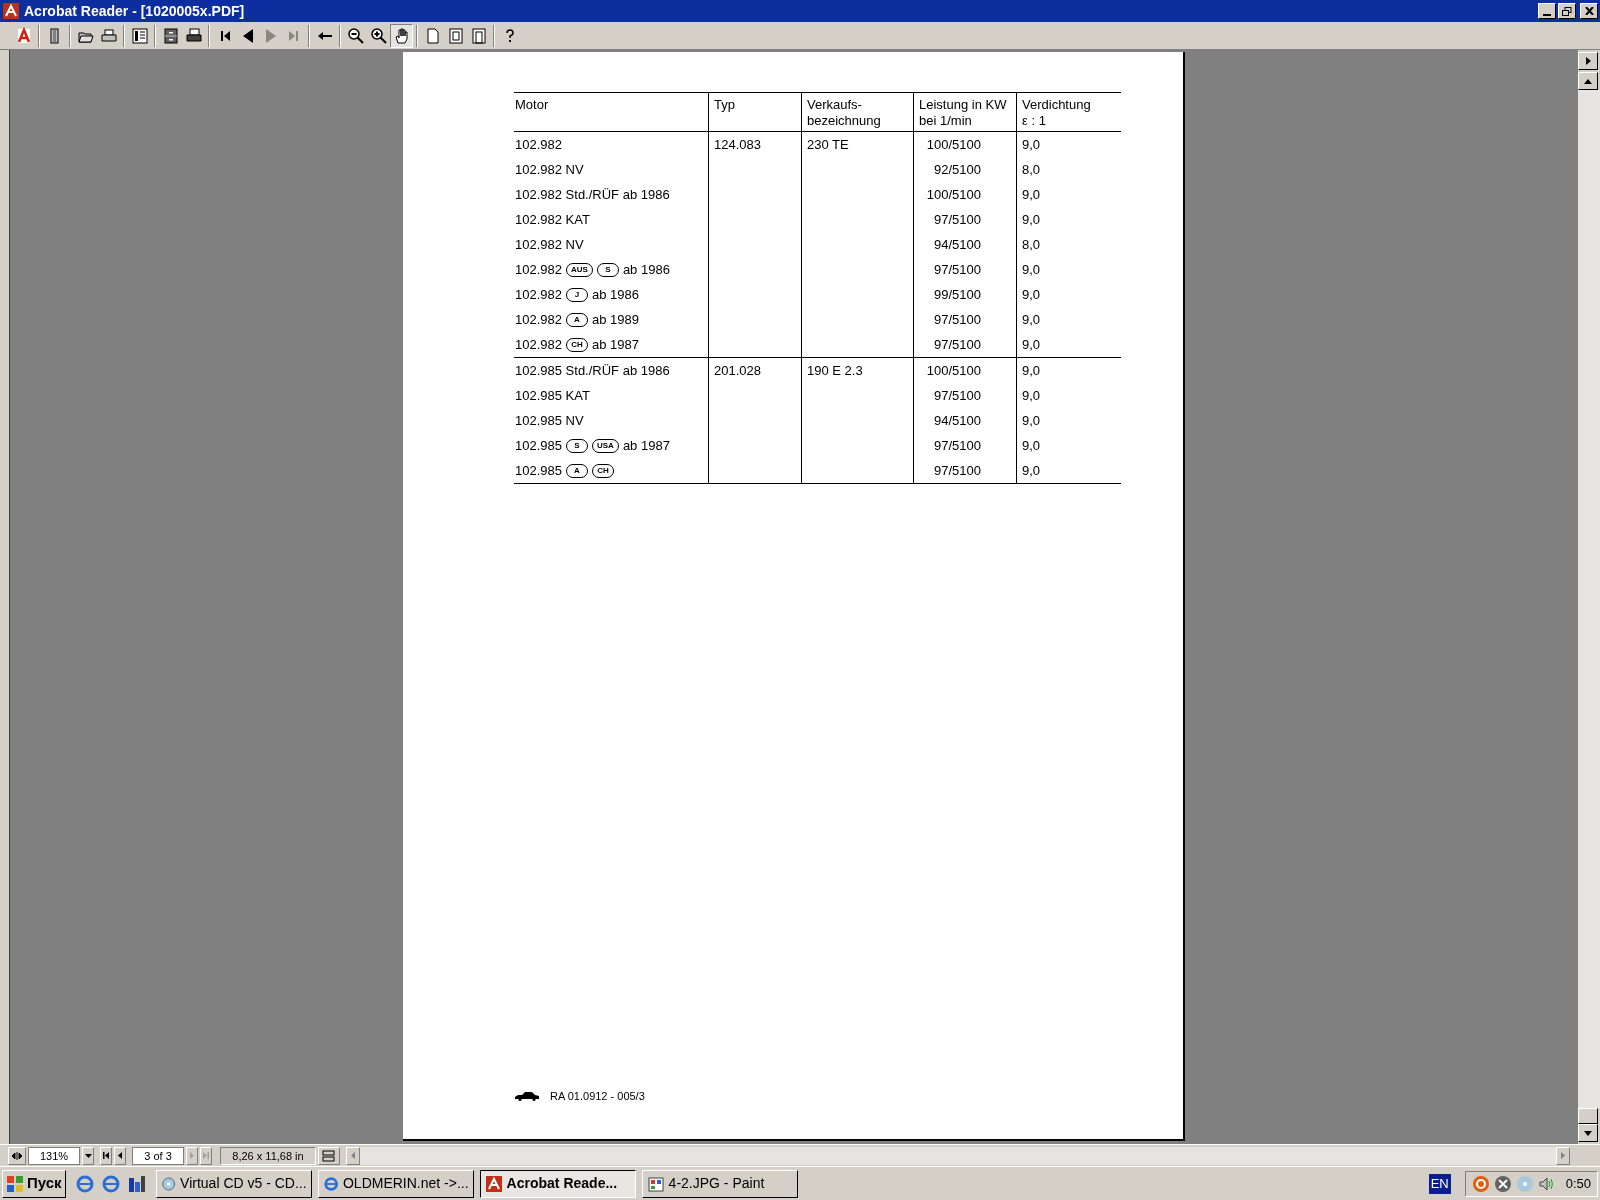 The width and height of the screenshot is (1600, 1200). What do you see at coordinates (957, 420) in the screenshot?
I see `power-cell: 94/5100` at bounding box center [957, 420].